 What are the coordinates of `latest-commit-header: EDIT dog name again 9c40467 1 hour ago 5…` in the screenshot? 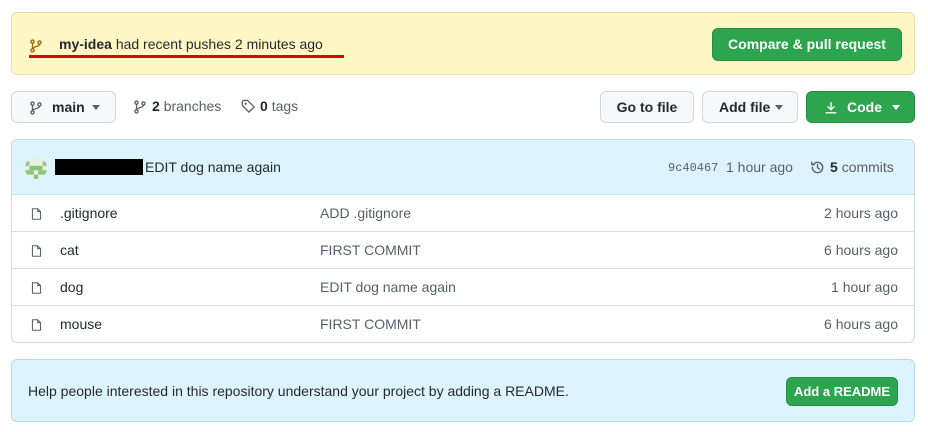 It's located at (463, 167).